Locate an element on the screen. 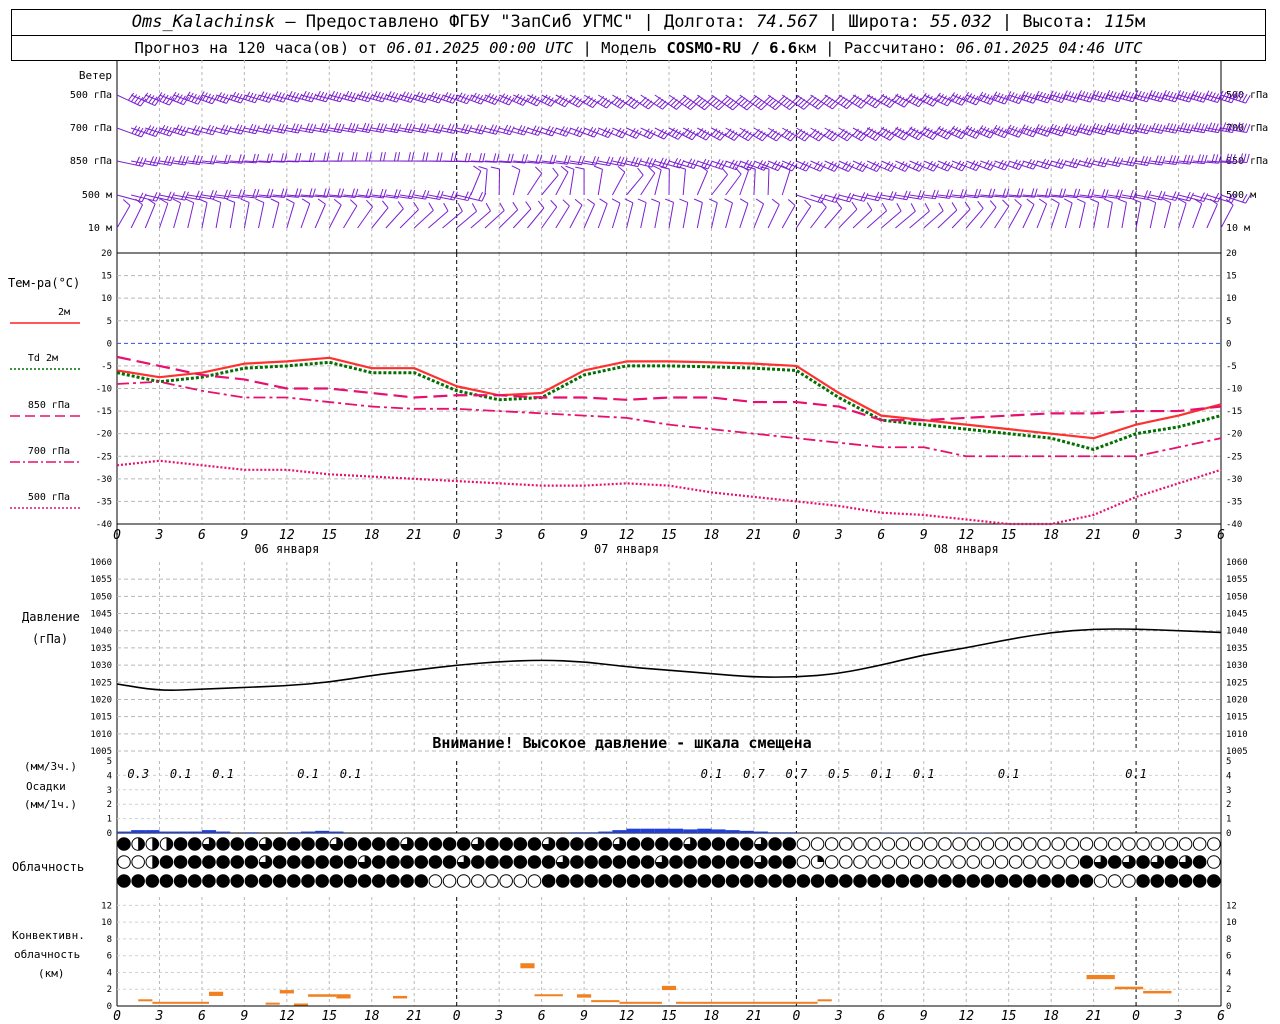 The height and width of the screenshot is (1024, 1280). pressure-tick-label-right: 1035 is located at coordinates (1237, 649).